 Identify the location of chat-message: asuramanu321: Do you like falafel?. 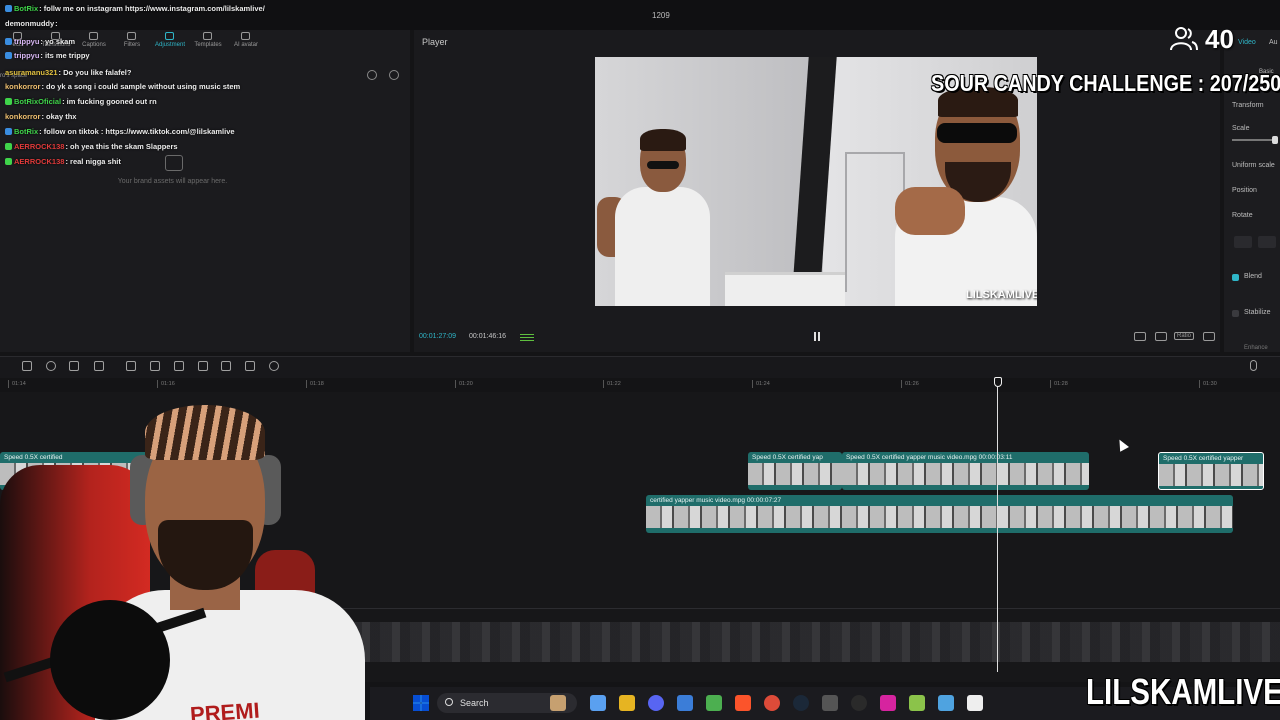
(68, 72).